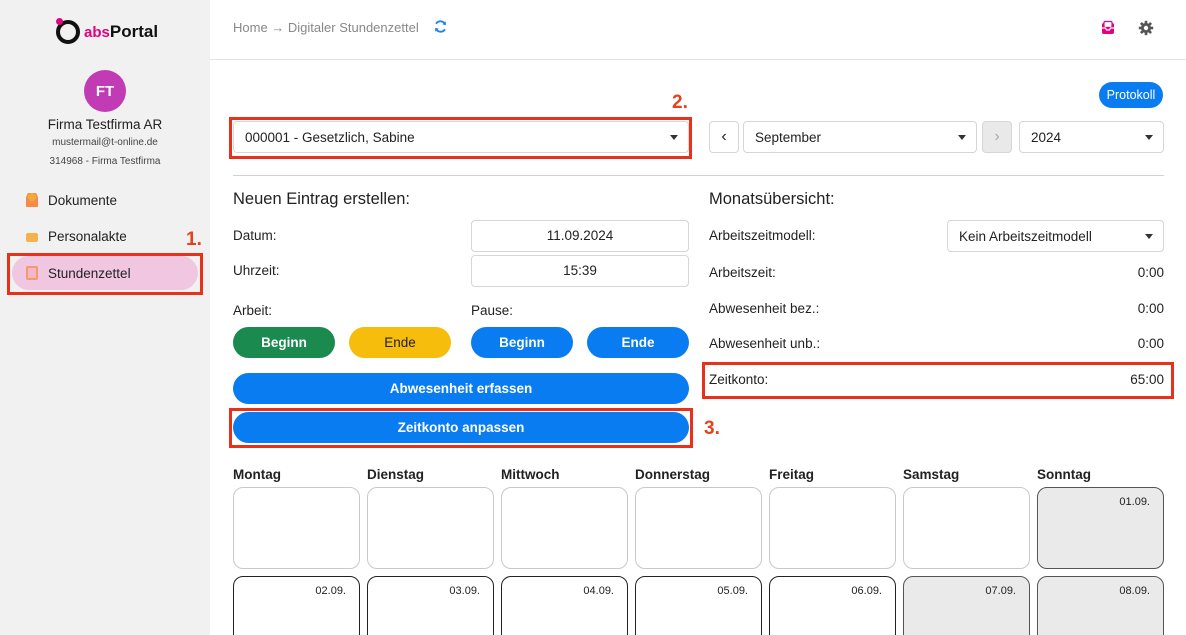 This screenshot has width=1186, height=635. I want to click on calendar-day-cell: 04.09., so click(564, 605).